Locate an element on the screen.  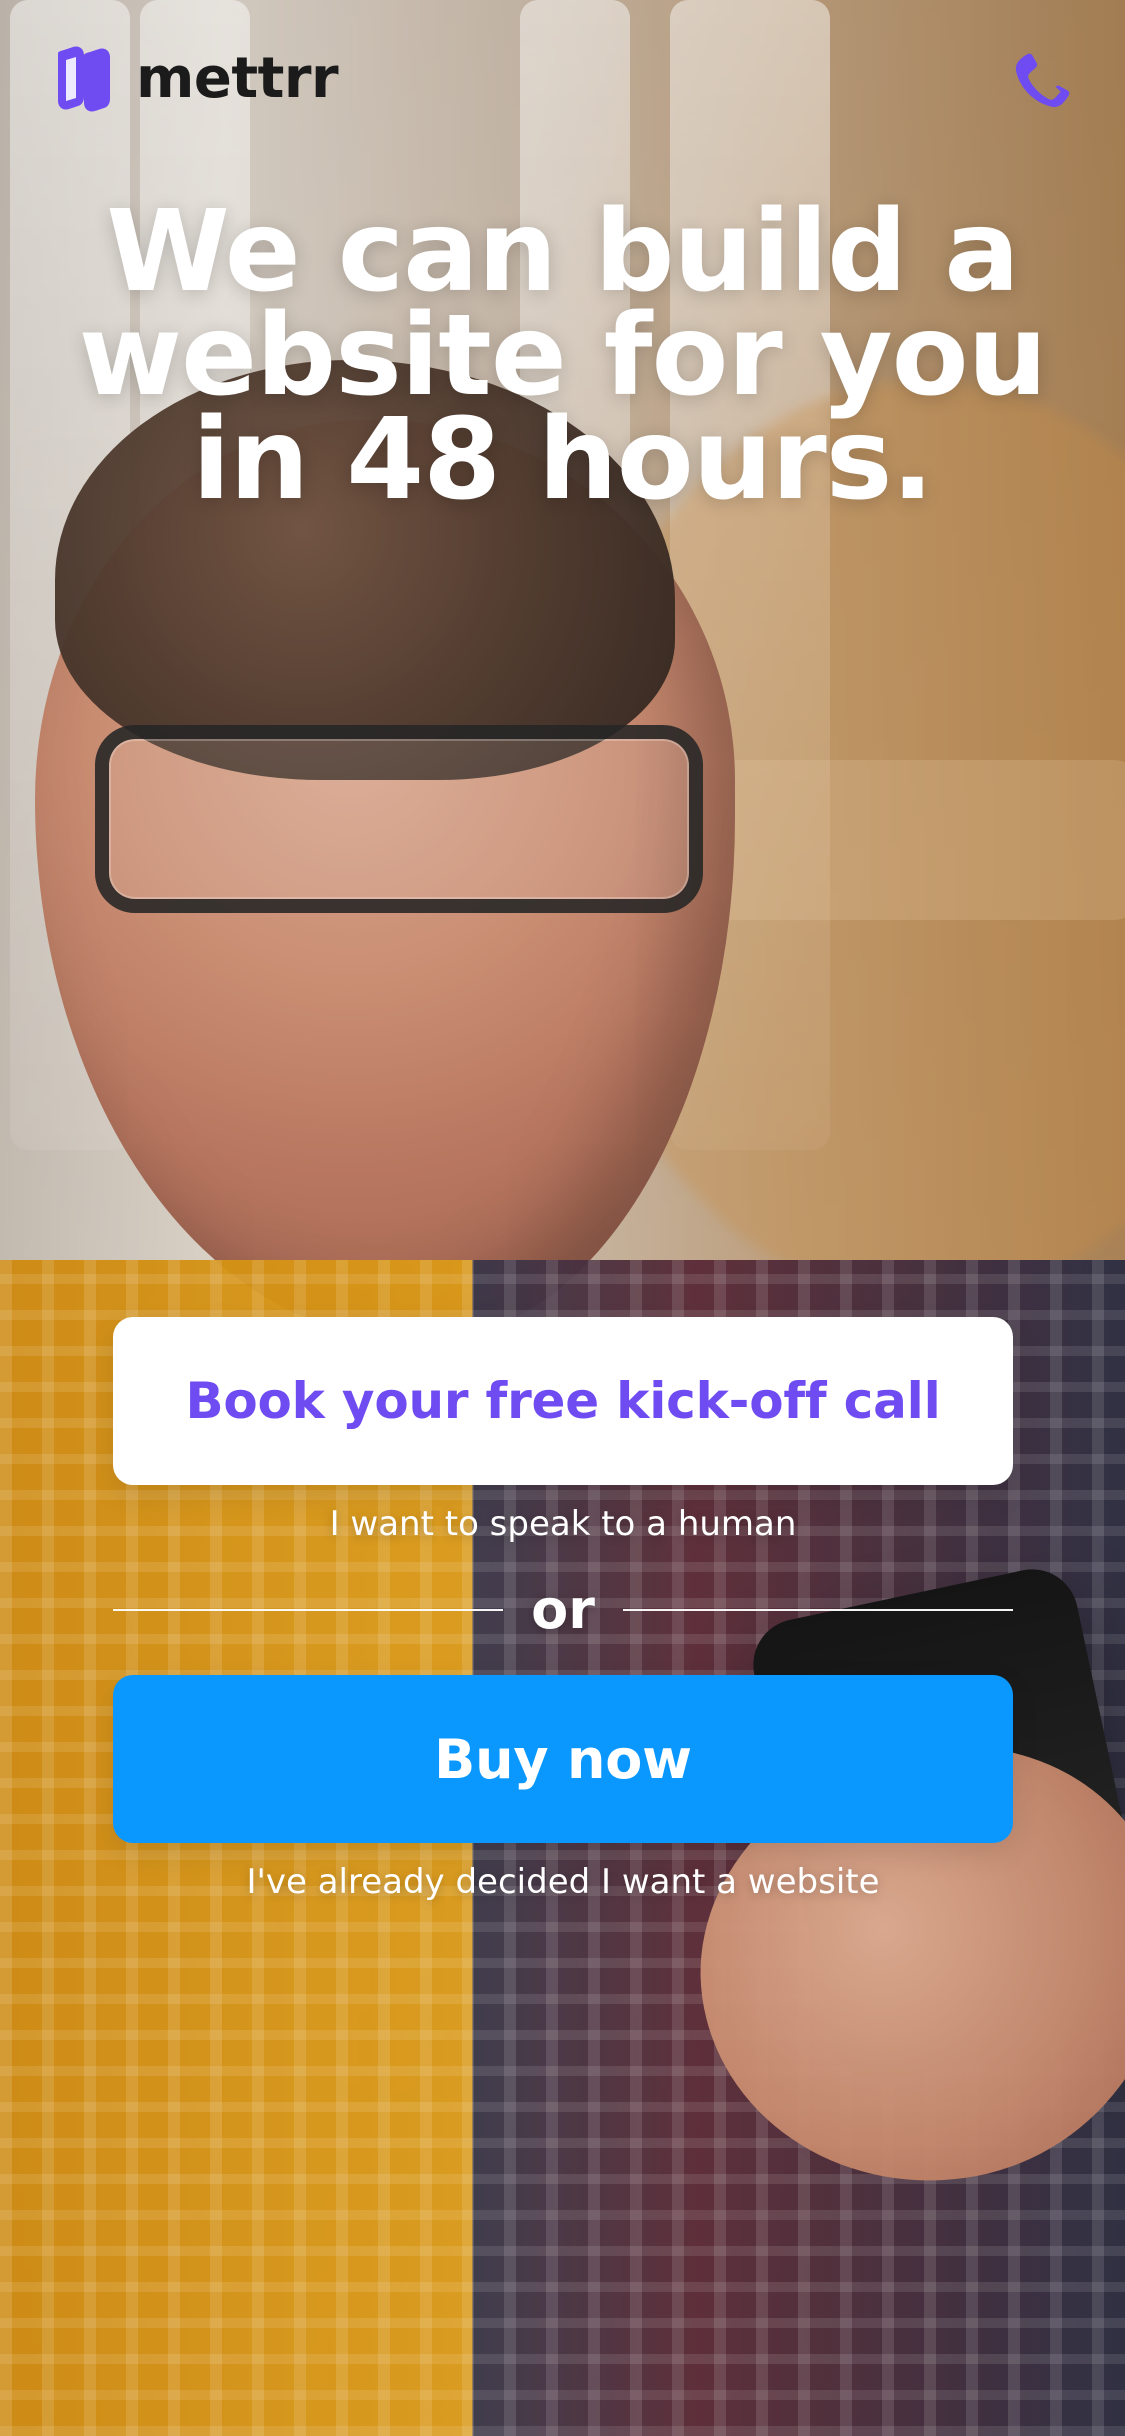
or-divider: or is located at coordinates (563, 1610).